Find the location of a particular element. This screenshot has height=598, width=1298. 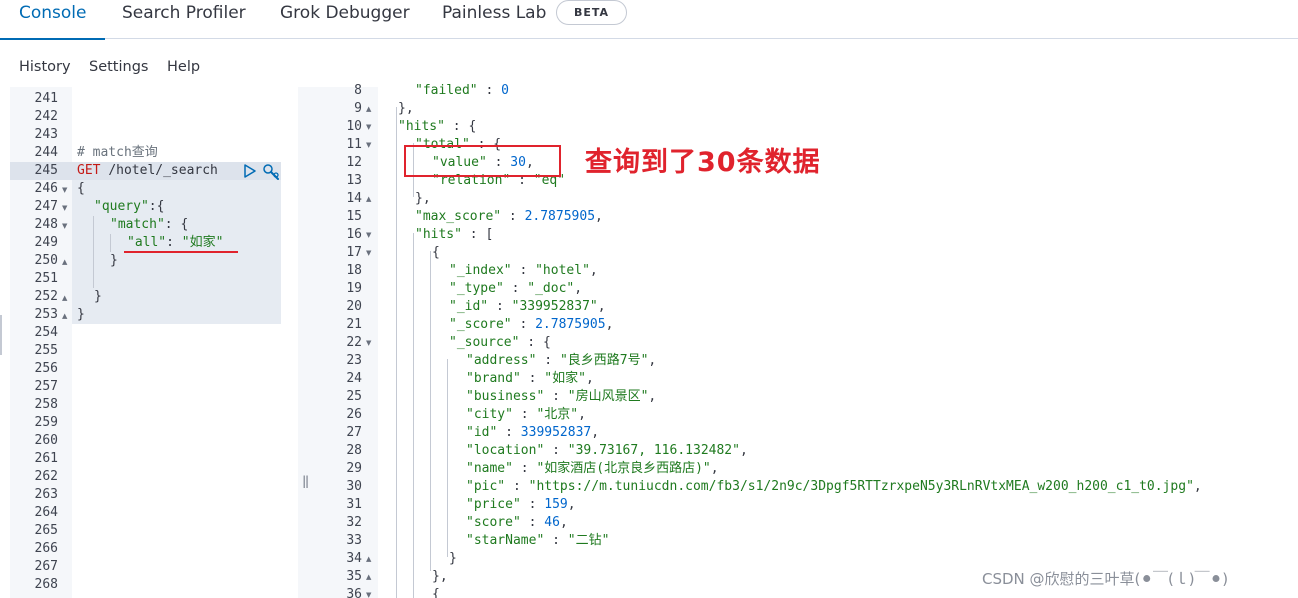

annotation-highlight-box is located at coordinates (482, 161).